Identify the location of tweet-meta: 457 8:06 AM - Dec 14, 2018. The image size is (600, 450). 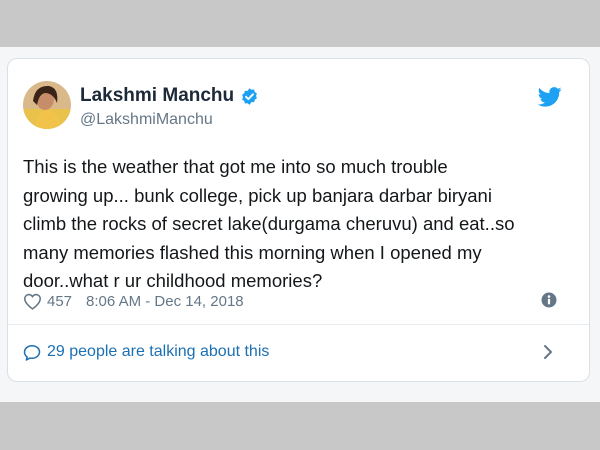
(133, 301).